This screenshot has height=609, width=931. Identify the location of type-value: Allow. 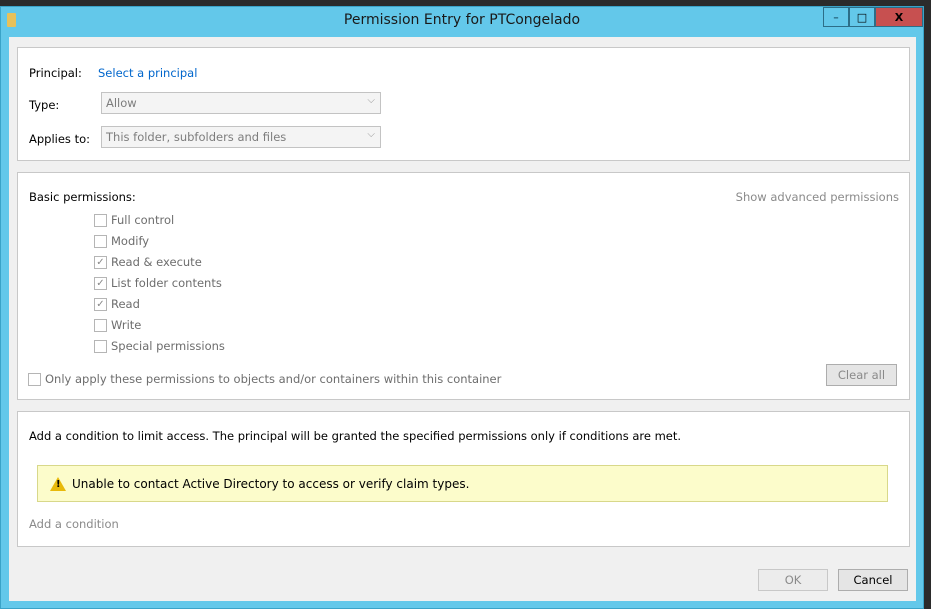
(121, 103).